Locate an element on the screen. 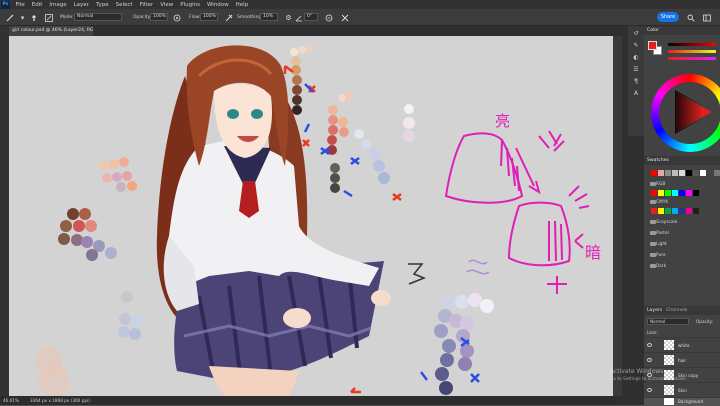 The image size is (720, 406). smoothing-gear-icon: ⚙ is located at coordinates (288, 17).